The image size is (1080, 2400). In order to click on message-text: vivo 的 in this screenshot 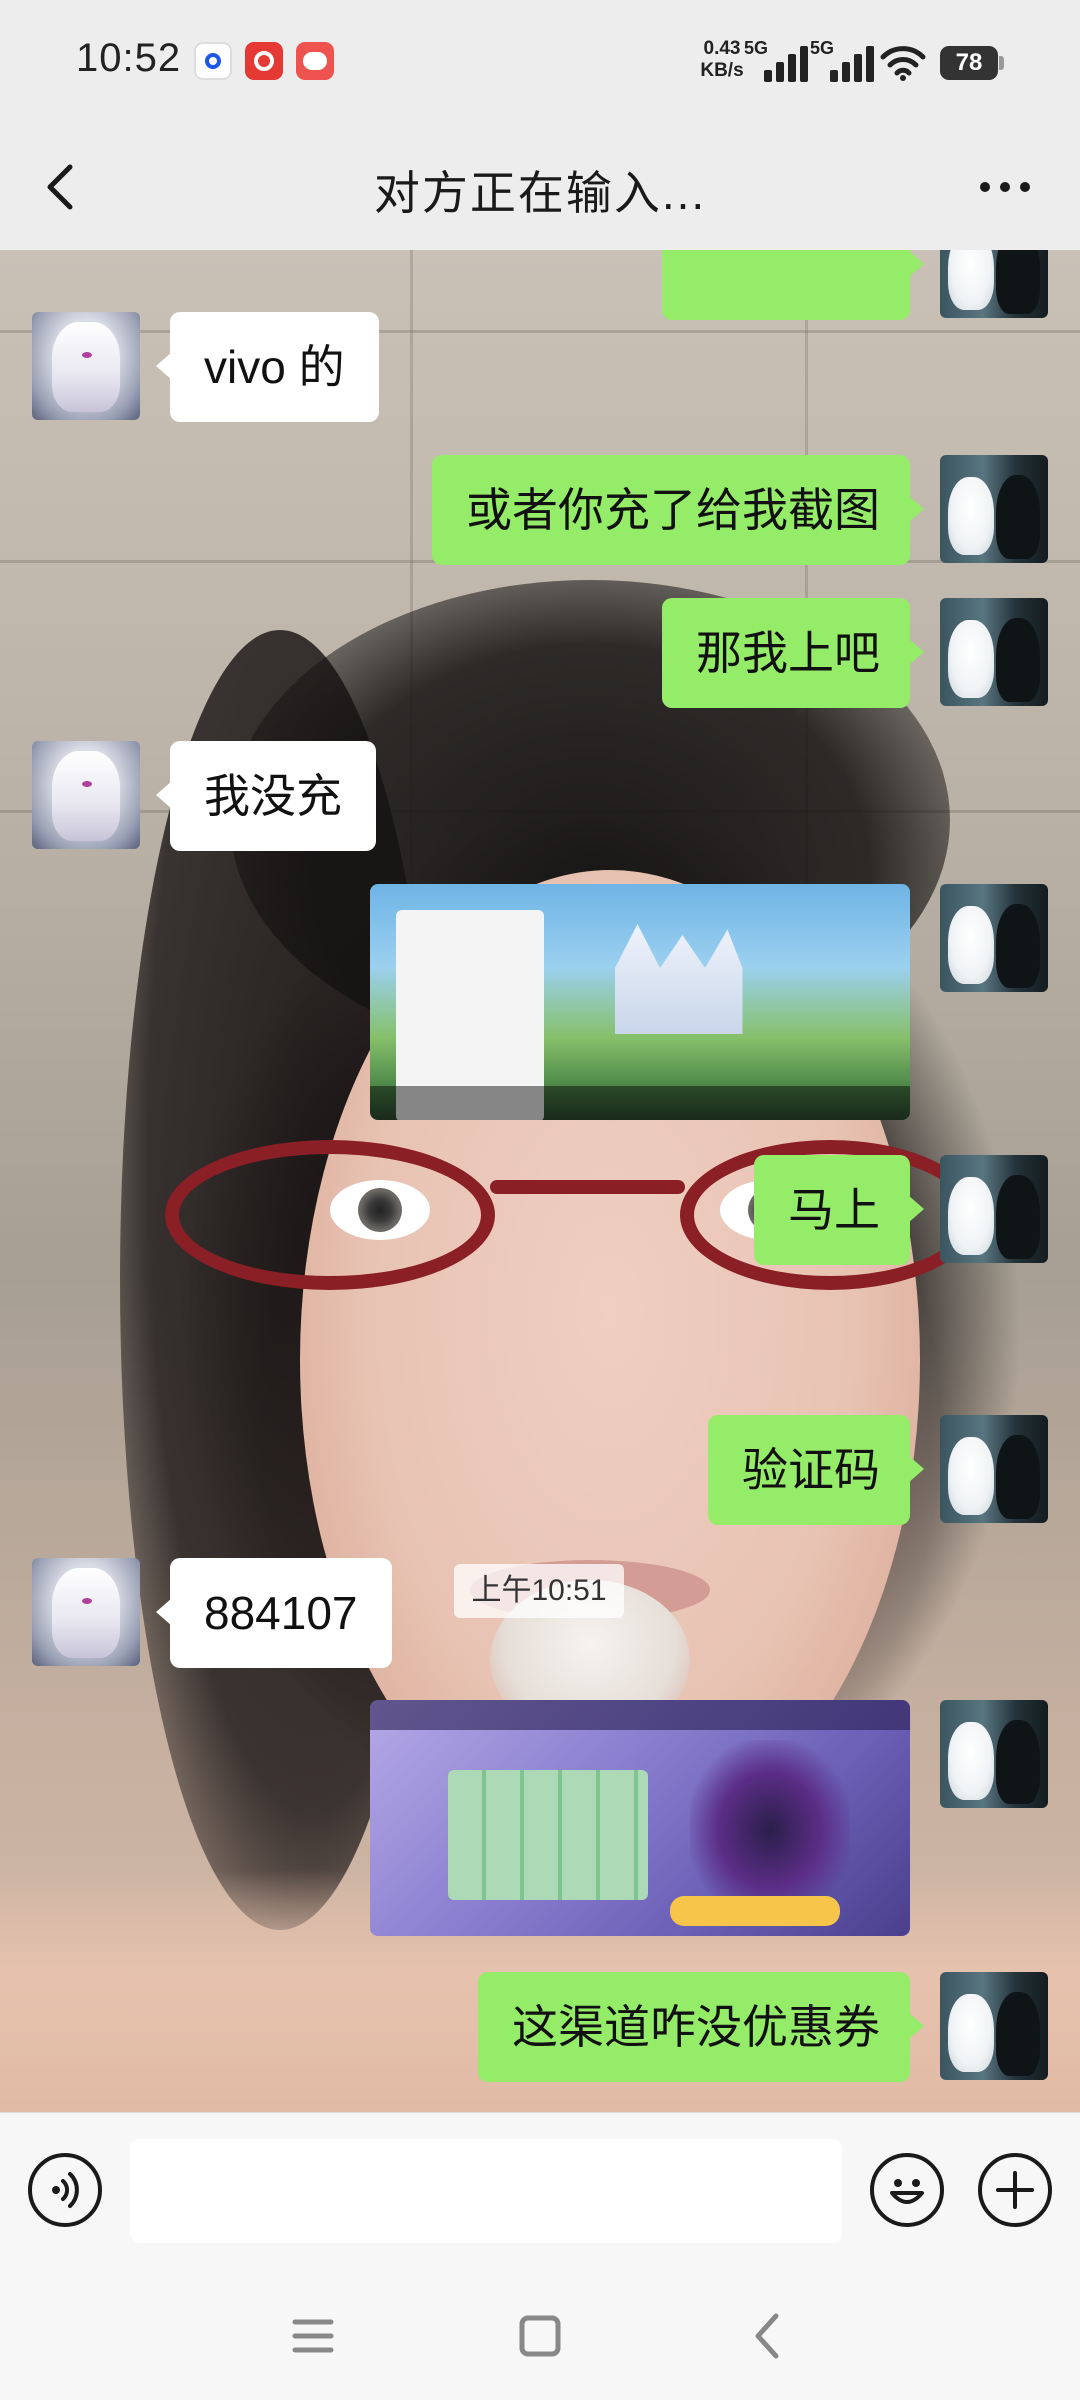, I will do `click(274, 367)`.